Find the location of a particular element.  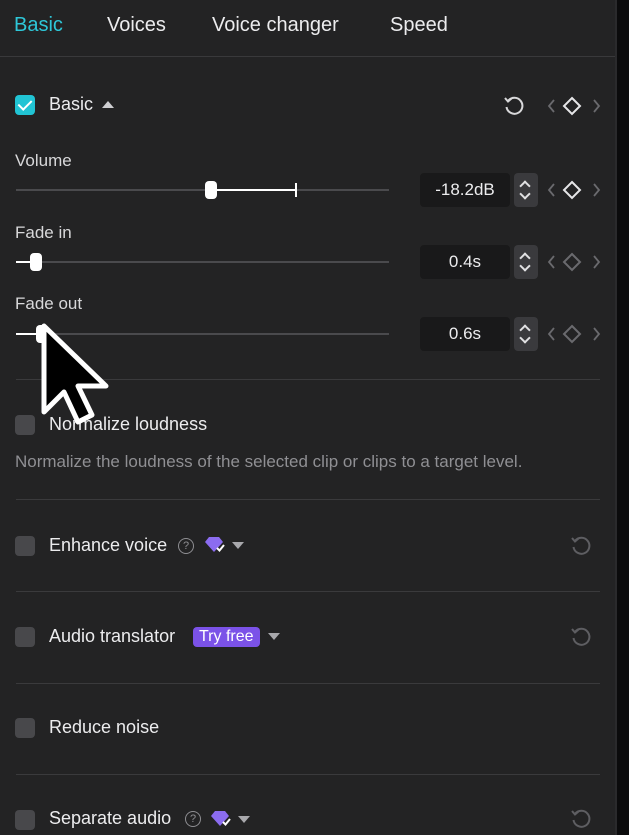

separate-audio-label: Separate audio is located at coordinates (110, 818).